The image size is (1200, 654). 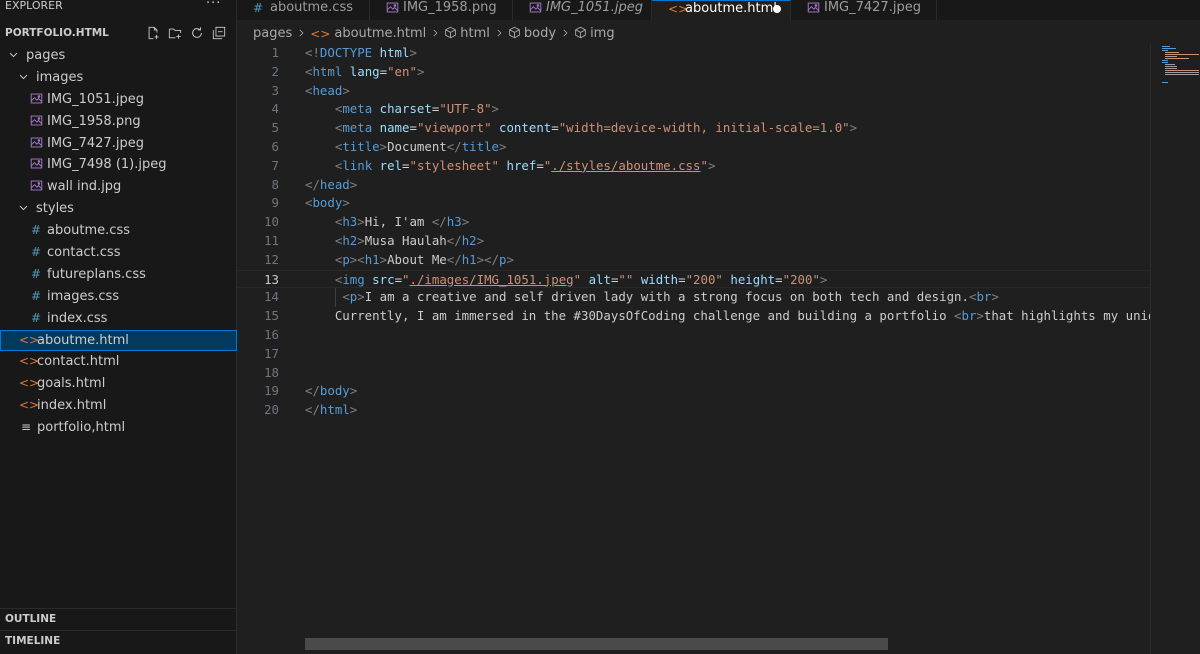 What do you see at coordinates (693, 373) in the screenshot?
I see `code-line: 18` at bounding box center [693, 373].